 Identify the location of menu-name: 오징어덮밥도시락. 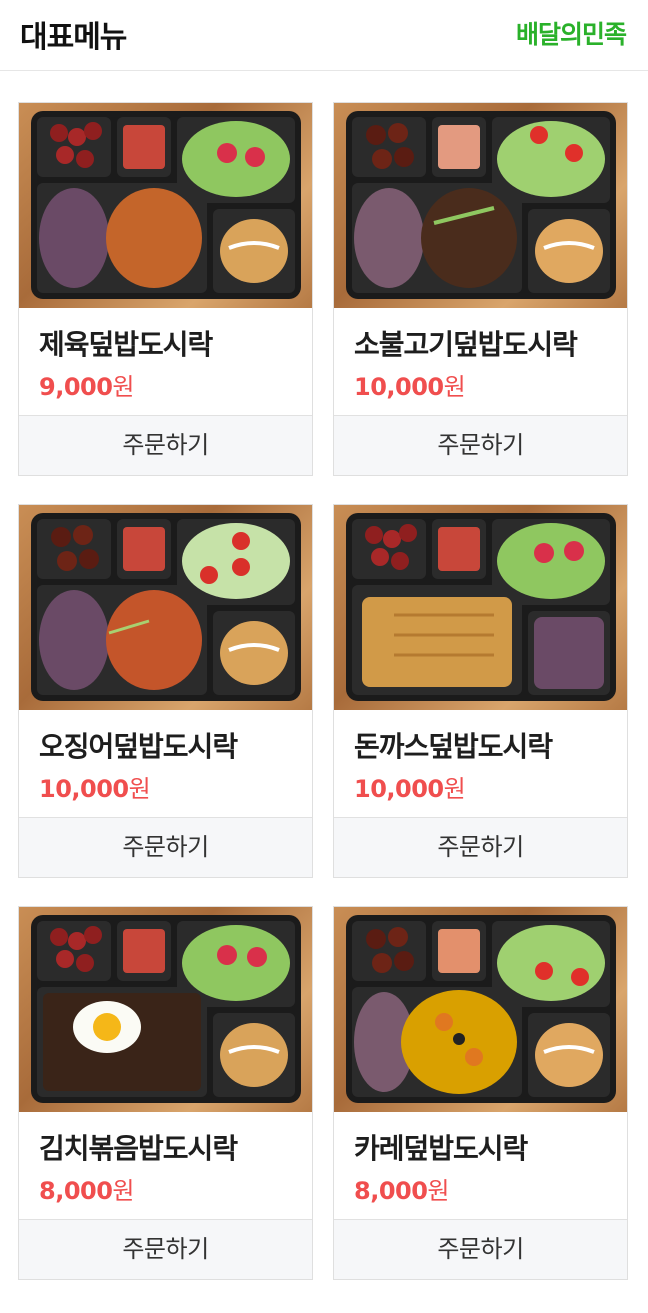
(138, 746).